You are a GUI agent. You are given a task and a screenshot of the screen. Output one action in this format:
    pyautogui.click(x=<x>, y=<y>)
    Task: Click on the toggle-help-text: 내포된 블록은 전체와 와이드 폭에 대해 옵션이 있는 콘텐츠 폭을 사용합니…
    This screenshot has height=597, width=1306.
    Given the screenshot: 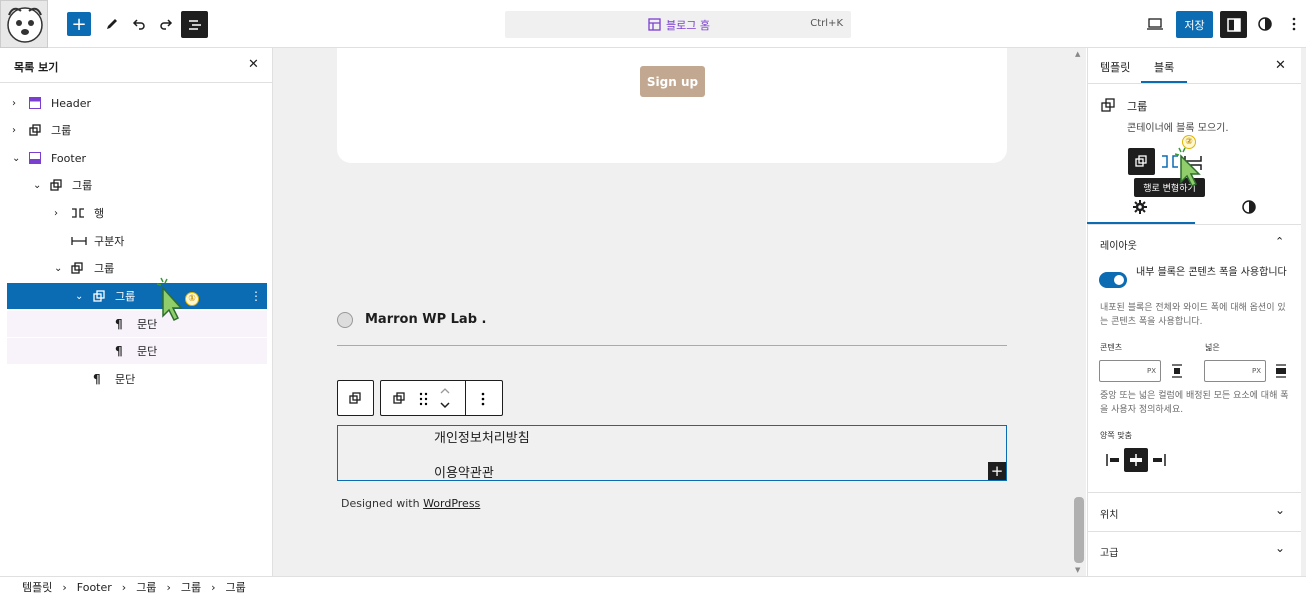 What is the action you would take?
    pyautogui.click(x=1193, y=315)
    